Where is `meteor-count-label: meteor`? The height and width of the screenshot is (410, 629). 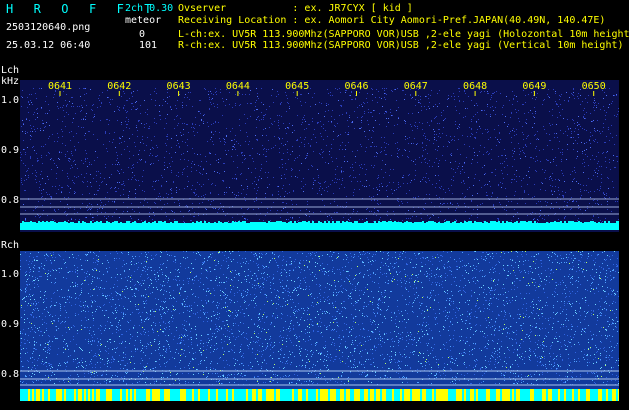 meteor-count-label: meteor is located at coordinates (143, 20).